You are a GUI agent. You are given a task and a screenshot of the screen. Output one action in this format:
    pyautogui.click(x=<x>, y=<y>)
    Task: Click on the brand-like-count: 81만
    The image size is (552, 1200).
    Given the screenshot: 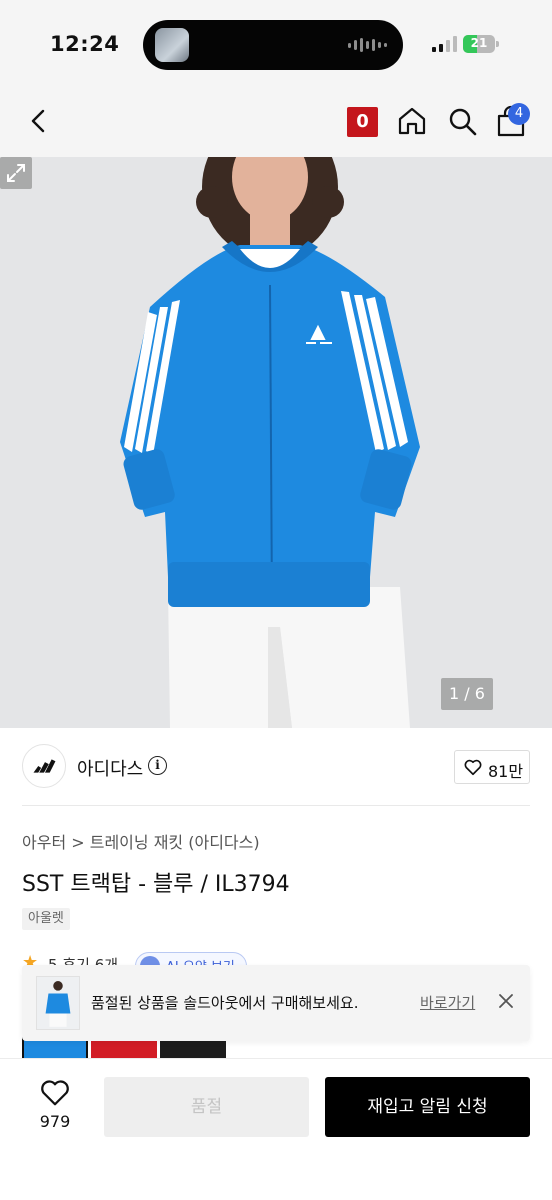 What is the action you would take?
    pyautogui.click(x=506, y=771)
    